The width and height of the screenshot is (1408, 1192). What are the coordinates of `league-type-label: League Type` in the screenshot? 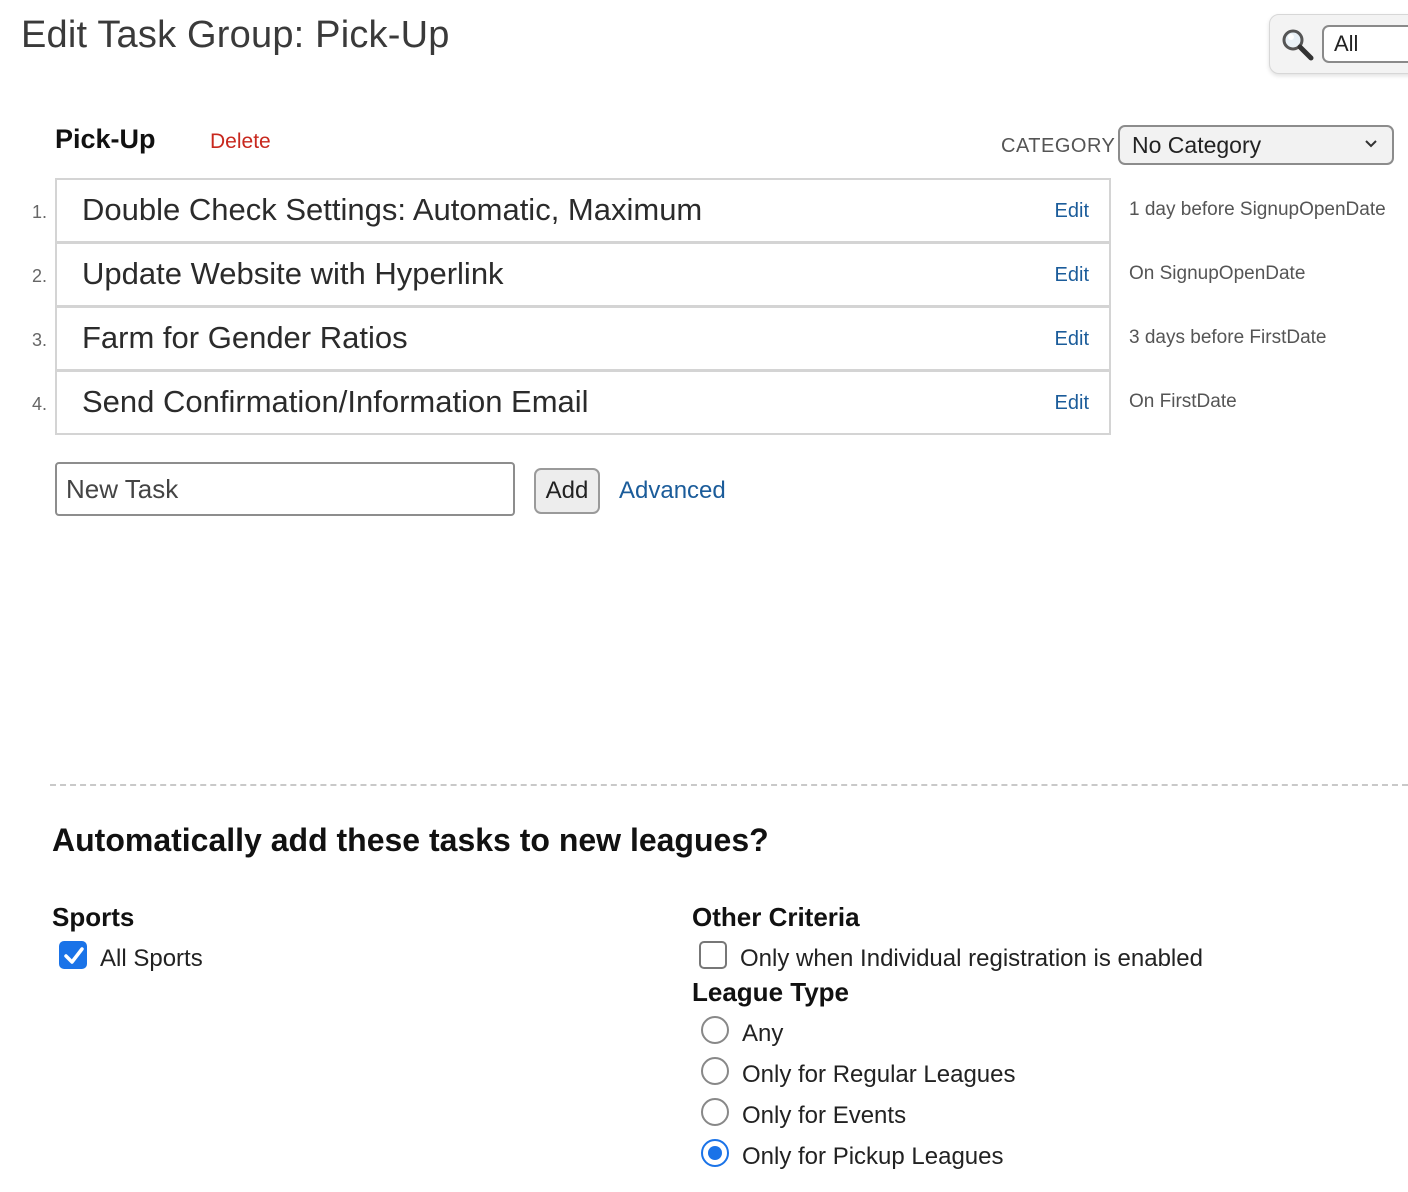 It's located at (771, 992).